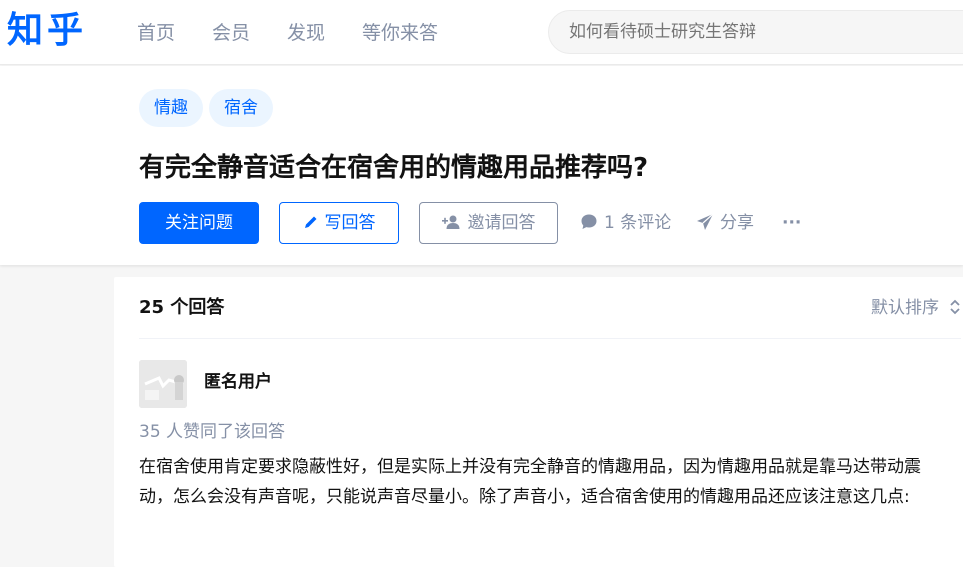  What do you see at coordinates (182, 307) in the screenshot?
I see `answer-count: 25 个回答` at bounding box center [182, 307].